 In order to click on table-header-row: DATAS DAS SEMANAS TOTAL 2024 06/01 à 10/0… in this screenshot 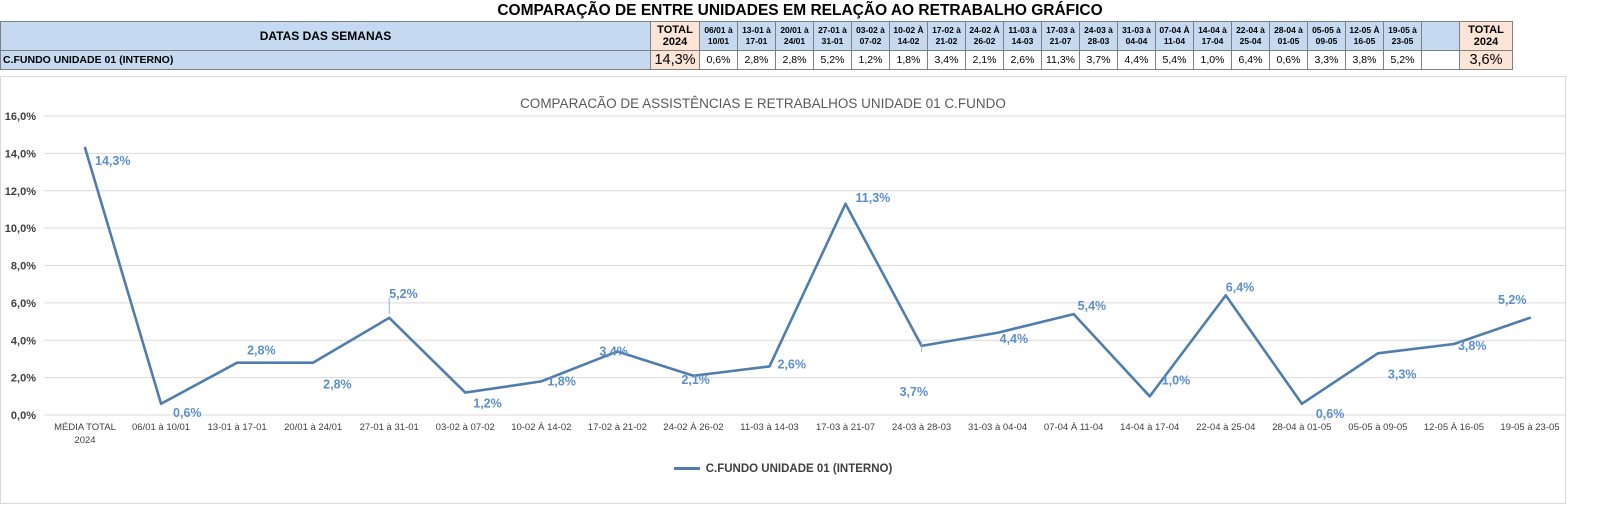, I will do `click(756, 36)`.